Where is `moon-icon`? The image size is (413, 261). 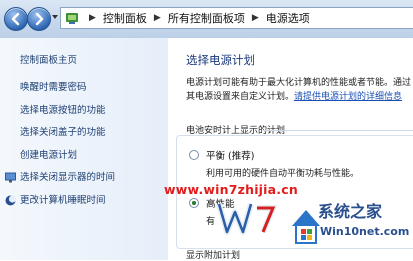
moon-icon is located at coordinates (10, 199).